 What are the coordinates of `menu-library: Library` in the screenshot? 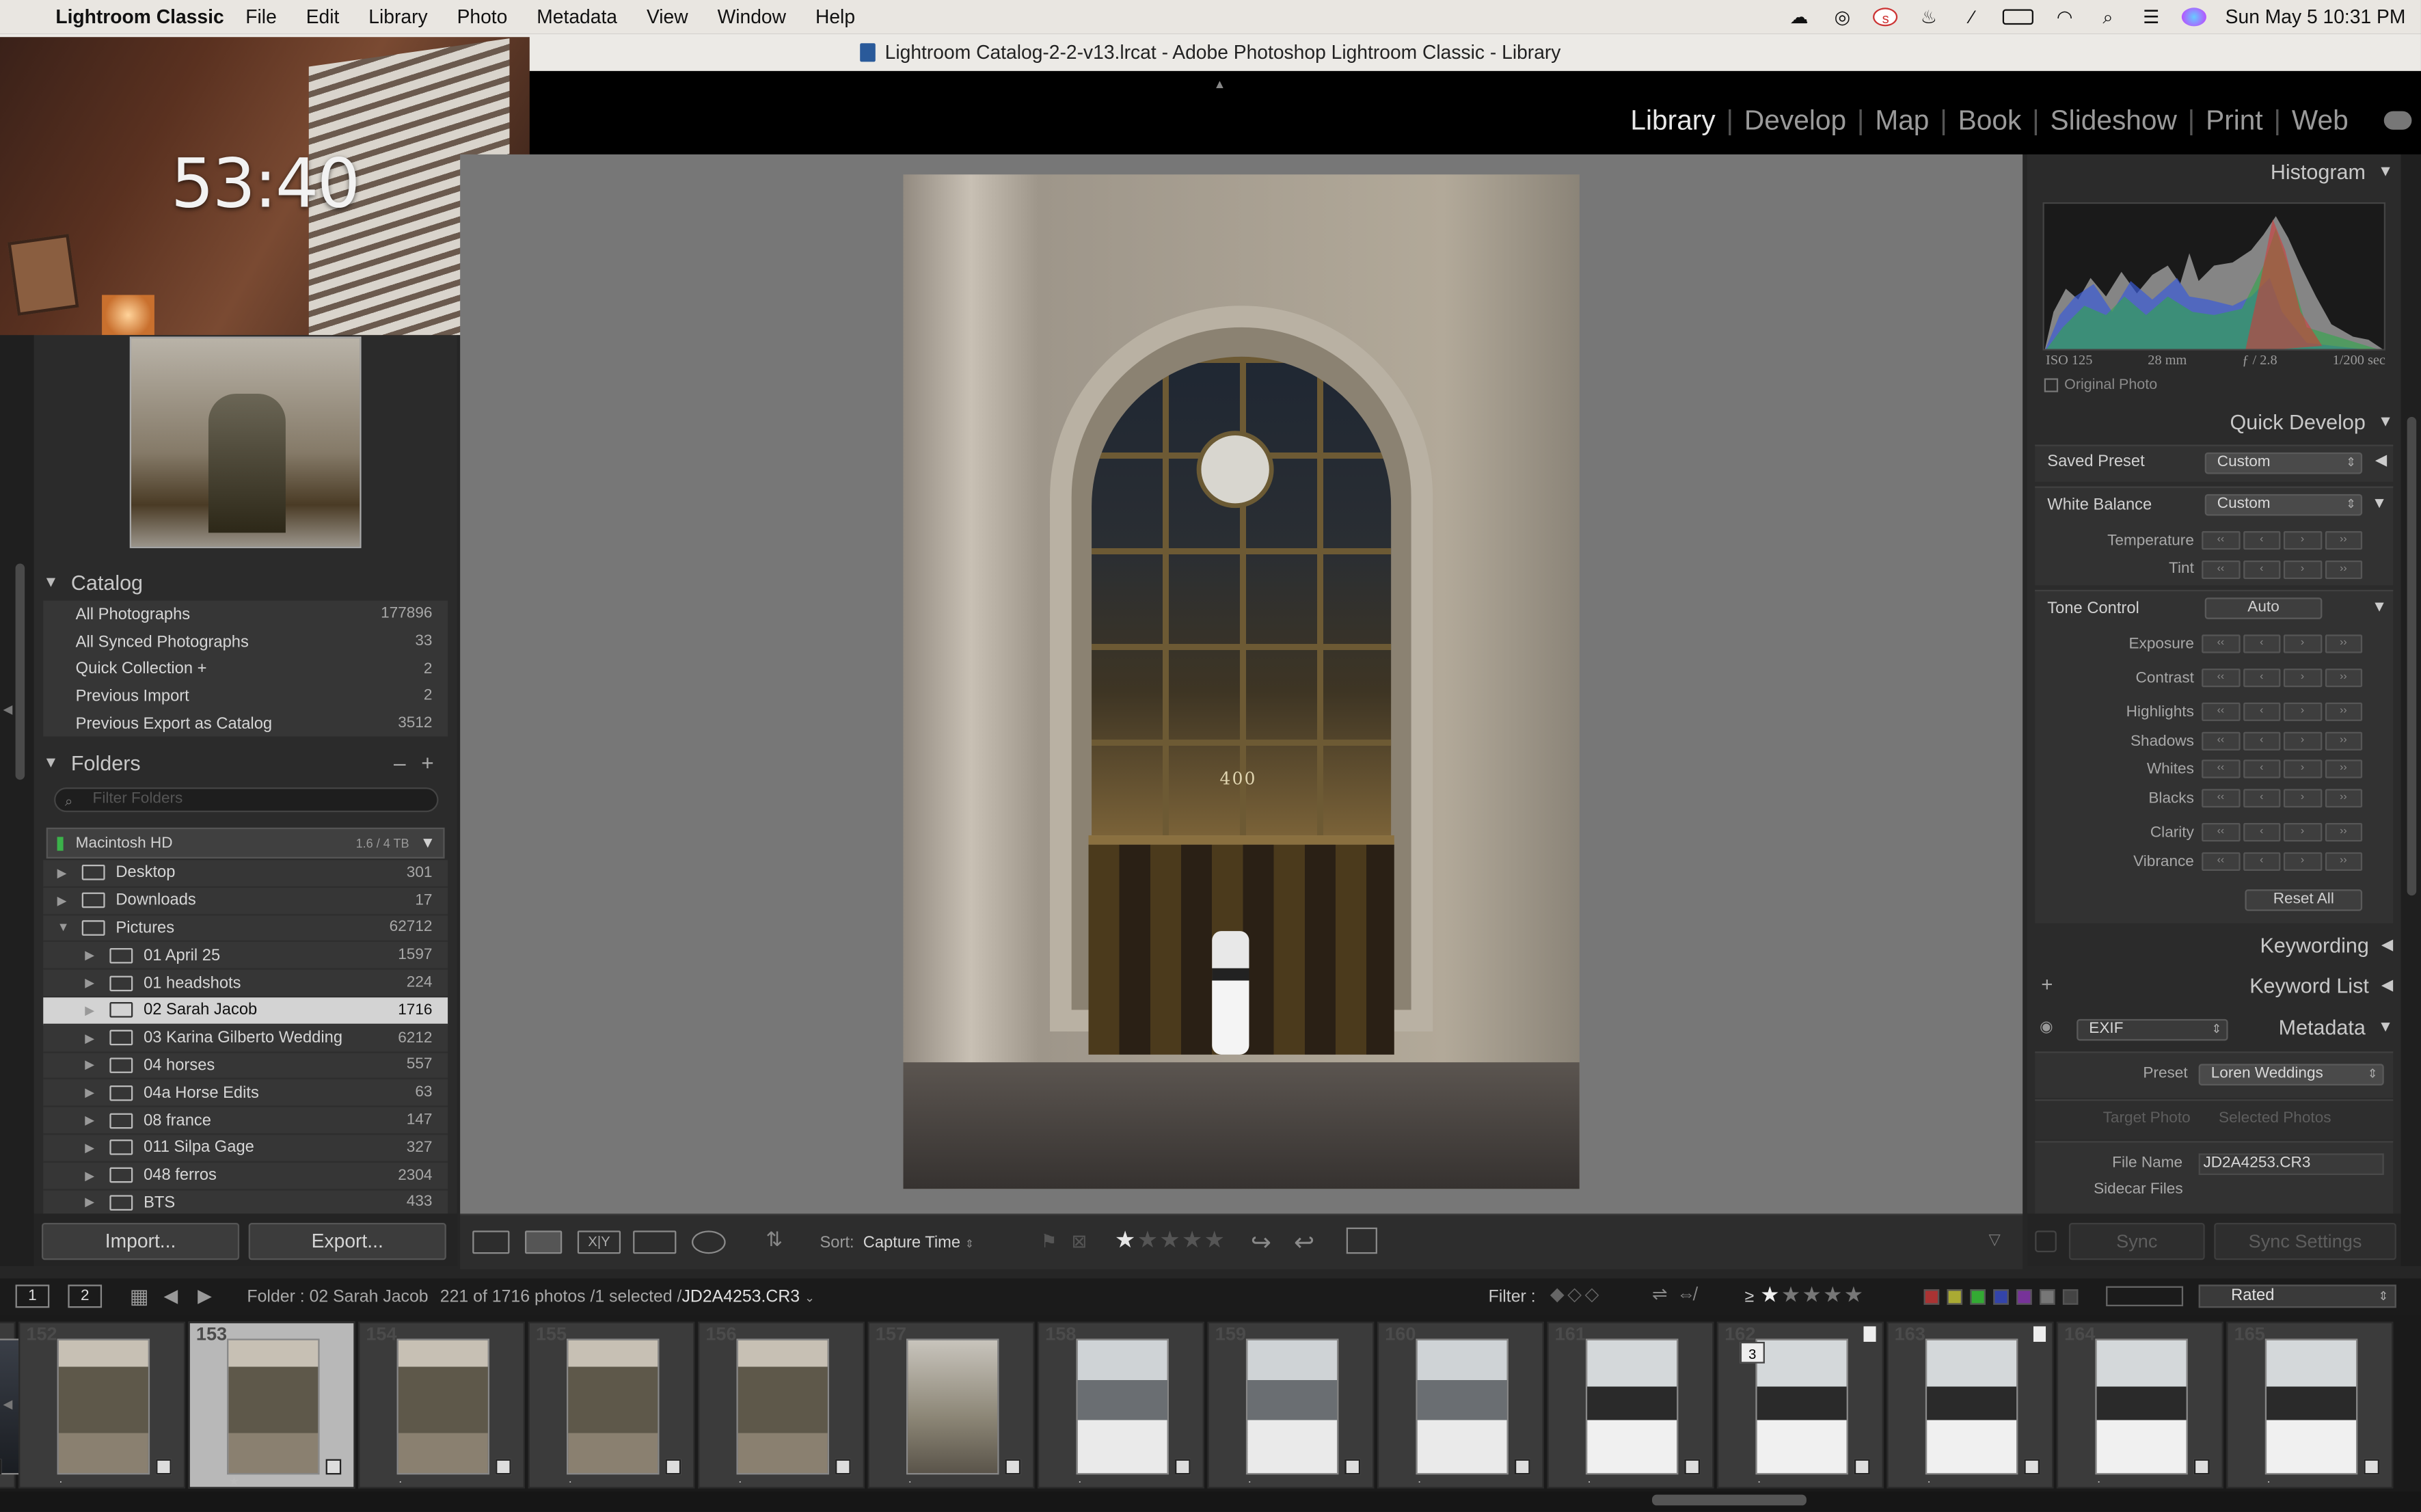 It's located at (397, 17).